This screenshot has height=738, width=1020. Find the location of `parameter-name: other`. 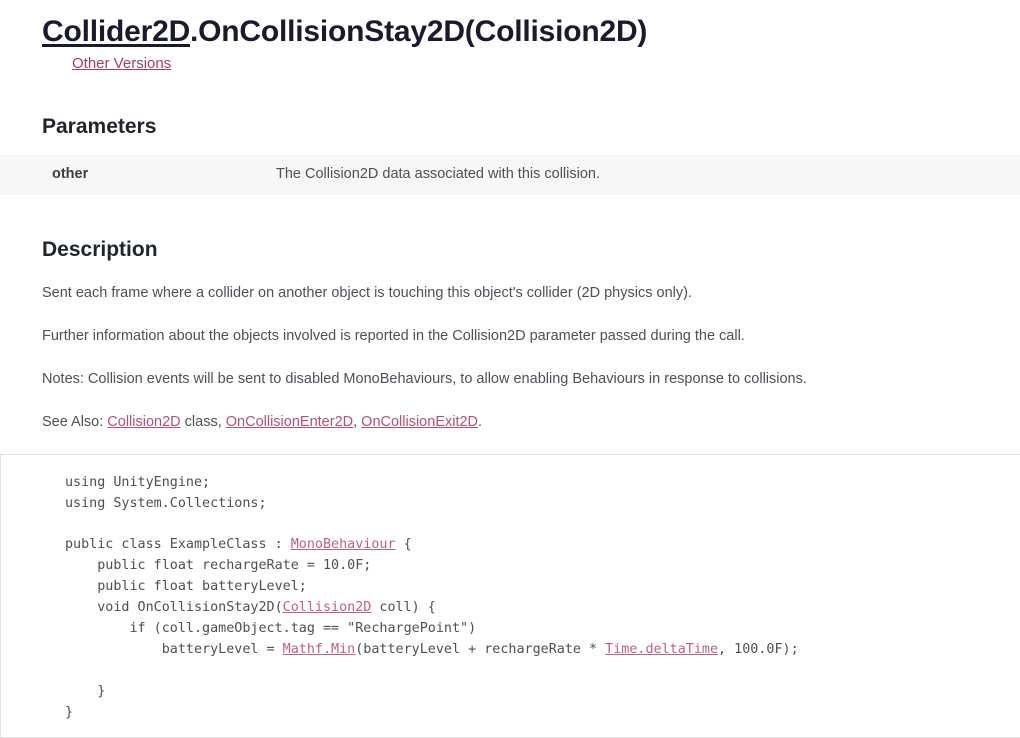

parameter-name: other is located at coordinates (70, 173).